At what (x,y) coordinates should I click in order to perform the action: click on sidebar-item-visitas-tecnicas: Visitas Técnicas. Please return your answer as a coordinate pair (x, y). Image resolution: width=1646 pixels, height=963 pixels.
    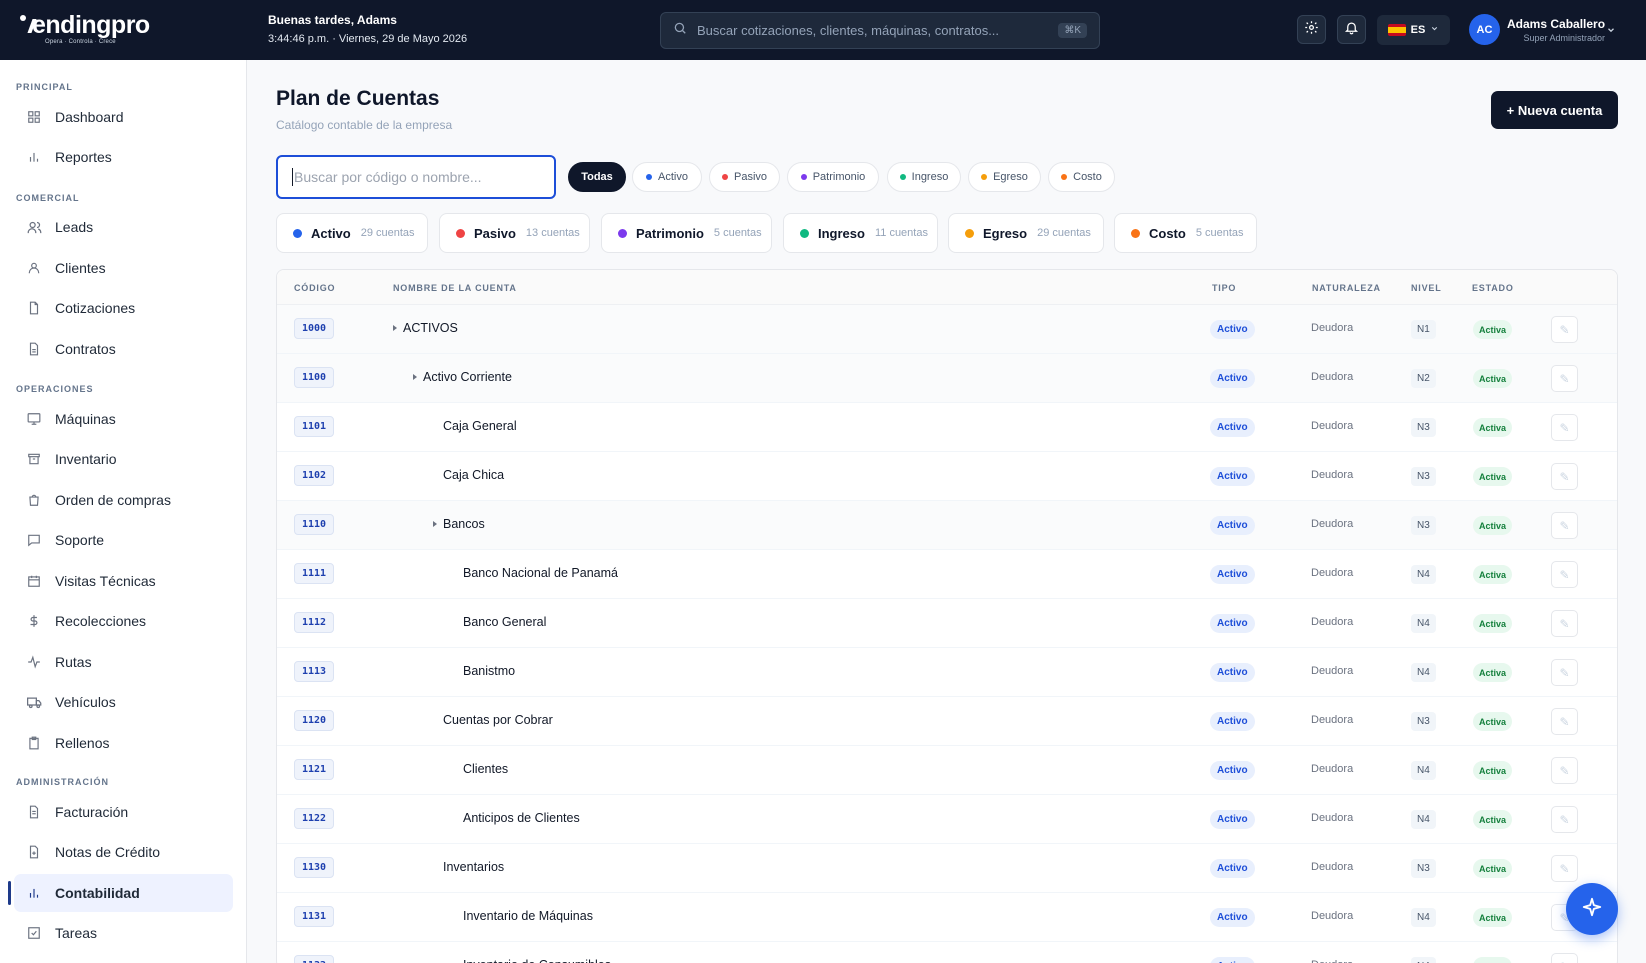
    Looking at the image, I should click on (123, 581).